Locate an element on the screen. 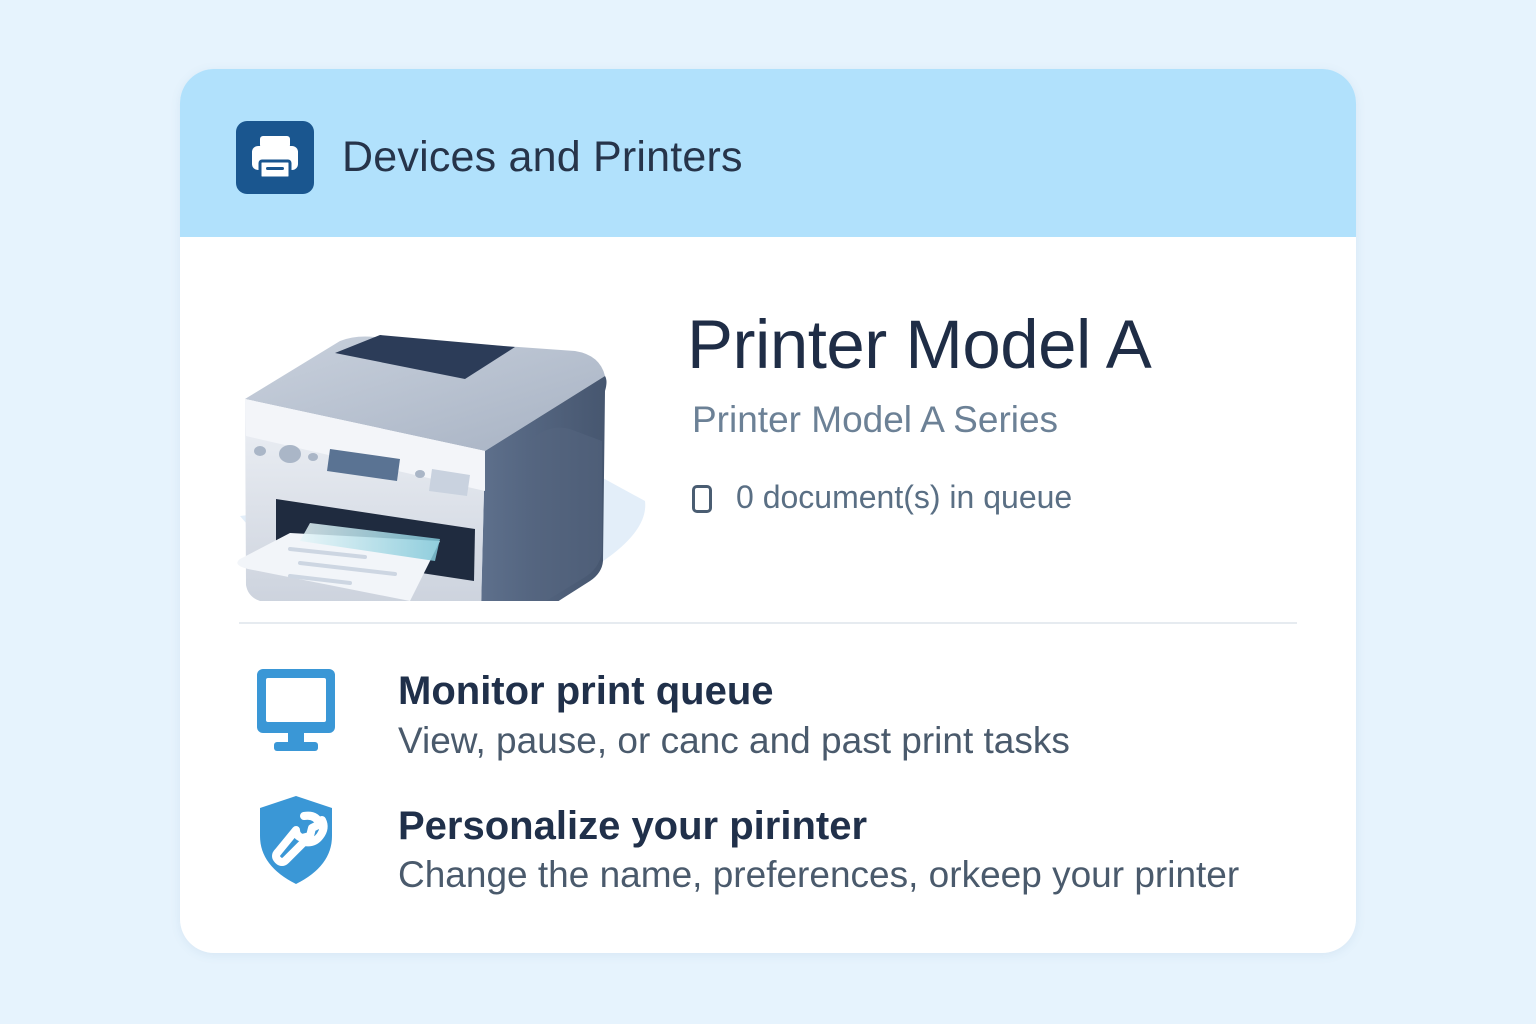 The width and height of the screenshot is (1536, 1024). document-icon is located at coordinates (702, 498).